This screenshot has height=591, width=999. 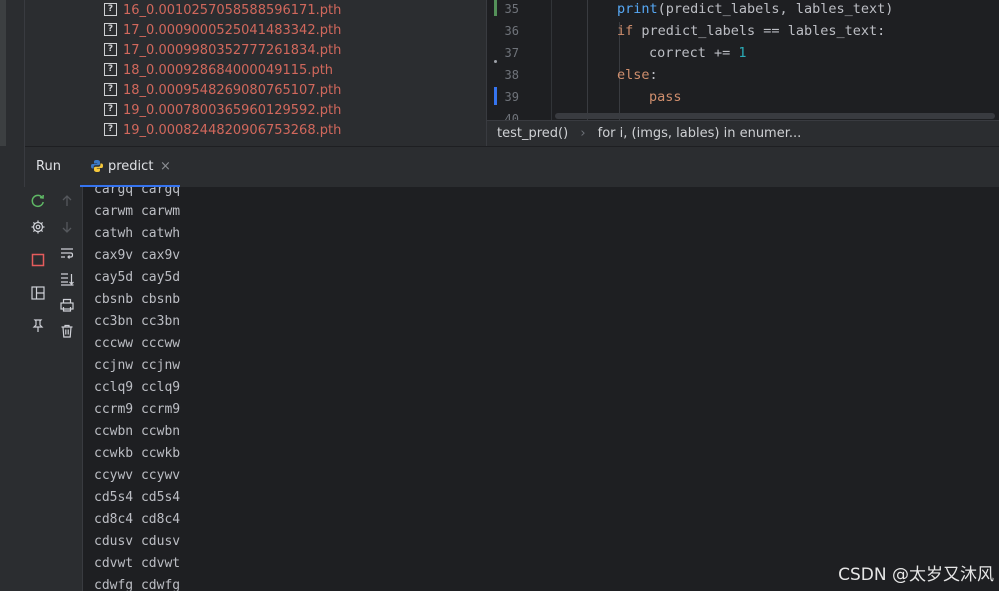 I want to click on console-line: ccywv ccywv, so click(x=137, y=475).